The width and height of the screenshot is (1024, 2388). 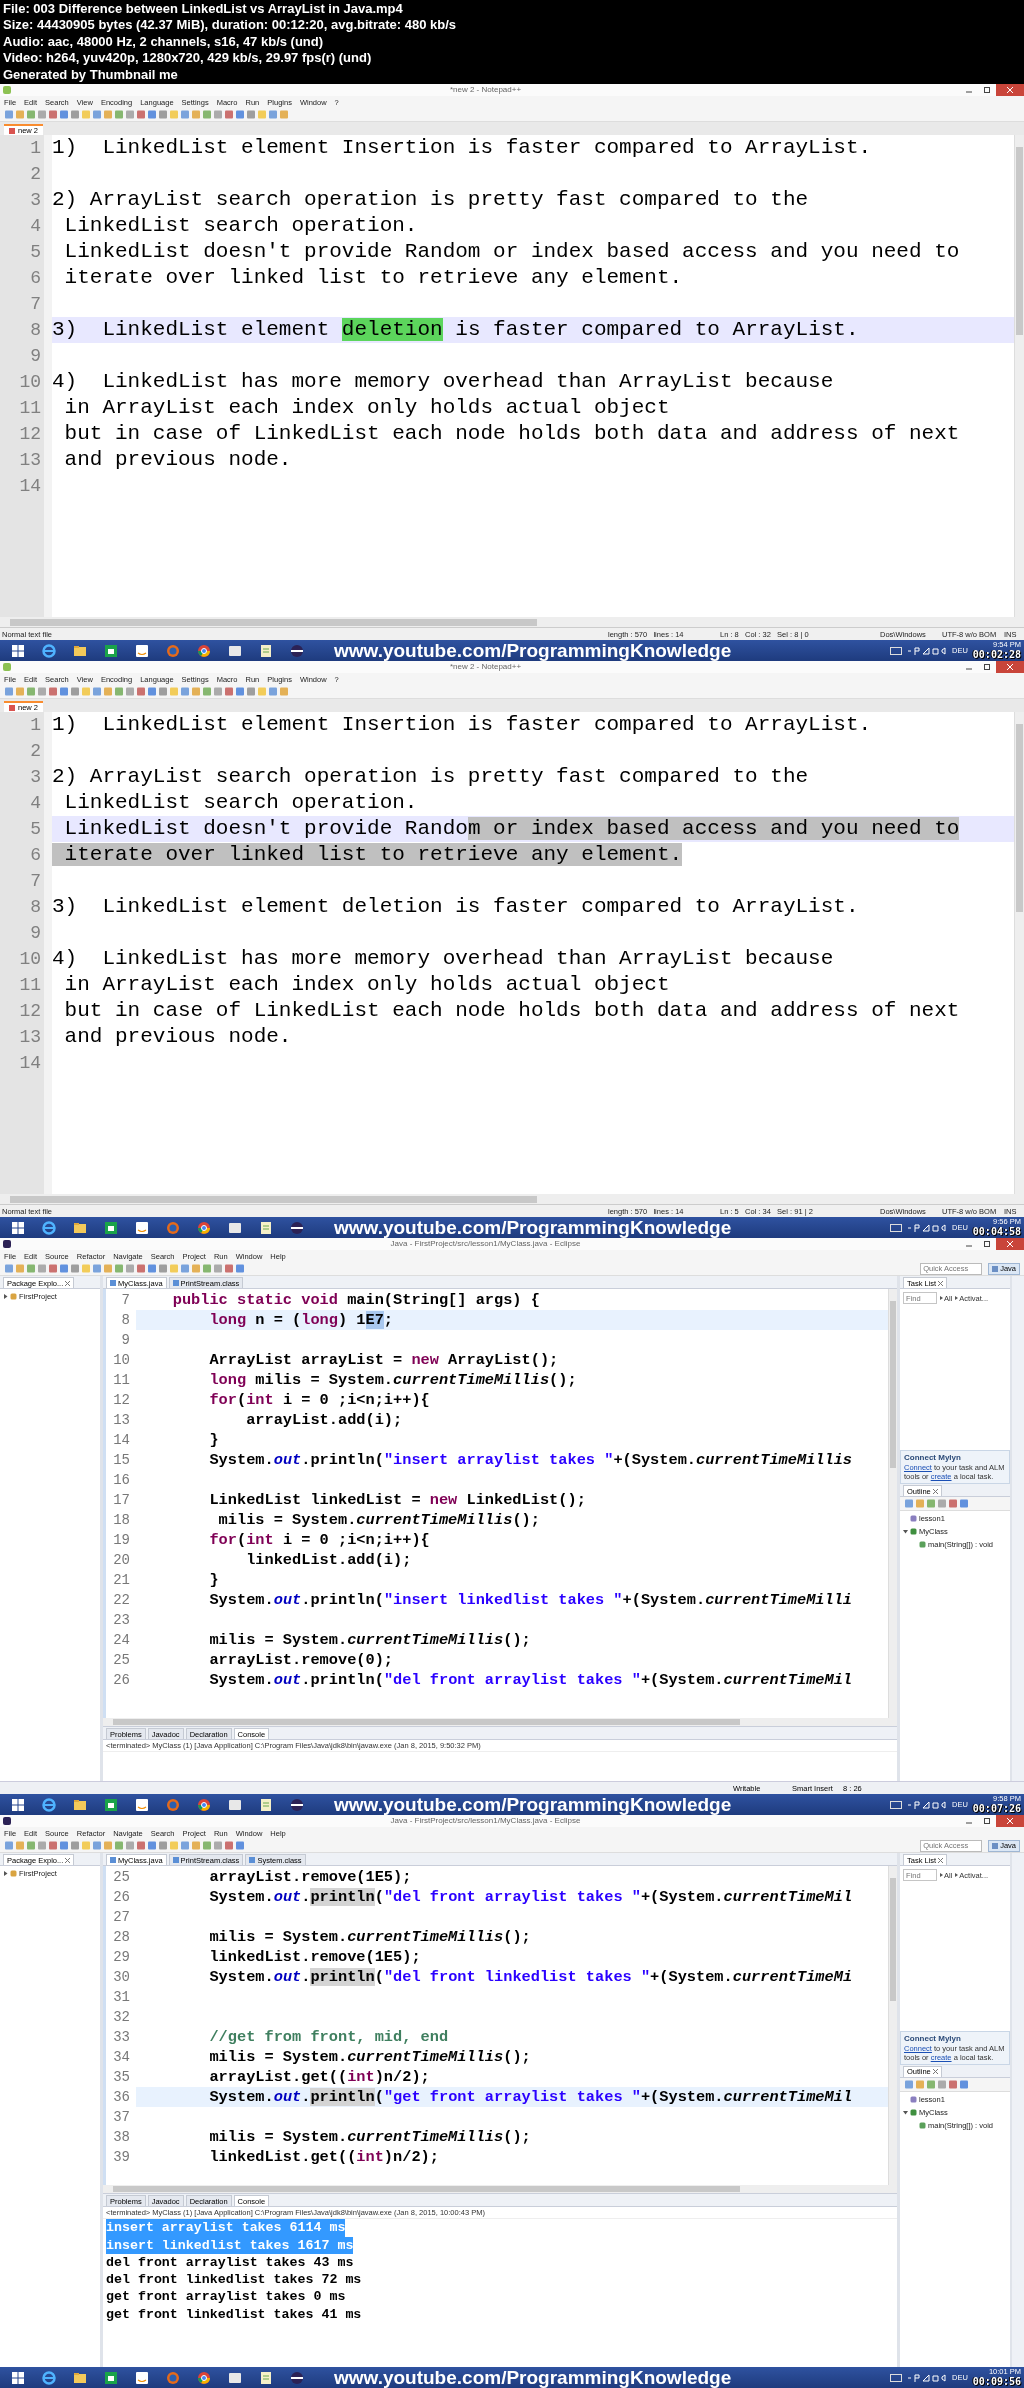 What do you see at coordinates (7, 90) in the screenshot?
I see `app-icon` at bounding box center [7, 90].